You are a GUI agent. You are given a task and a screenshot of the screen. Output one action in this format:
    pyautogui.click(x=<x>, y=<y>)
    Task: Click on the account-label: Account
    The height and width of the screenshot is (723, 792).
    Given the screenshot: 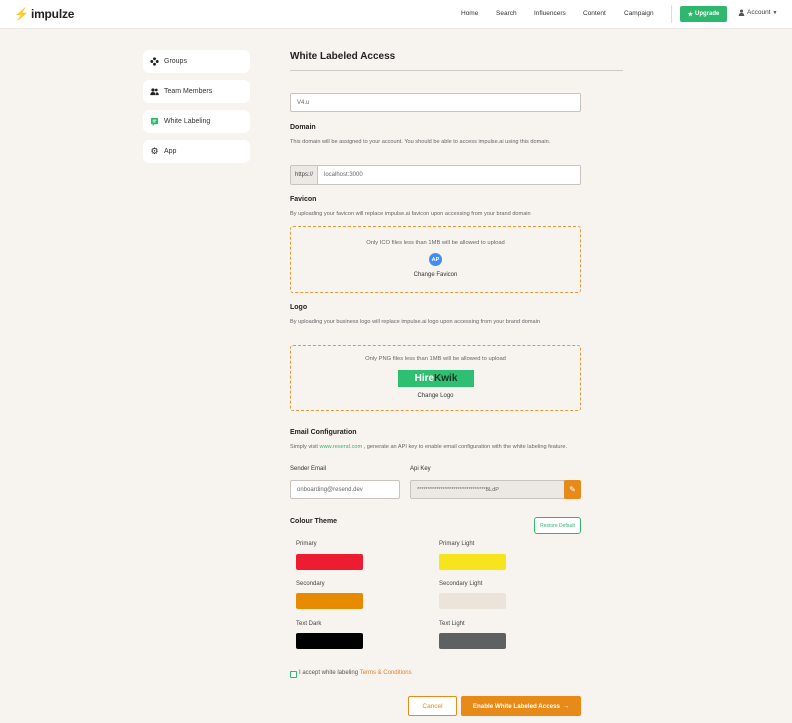 What is the action you would take?
    pyautogui.click(x=759, y=12)
    